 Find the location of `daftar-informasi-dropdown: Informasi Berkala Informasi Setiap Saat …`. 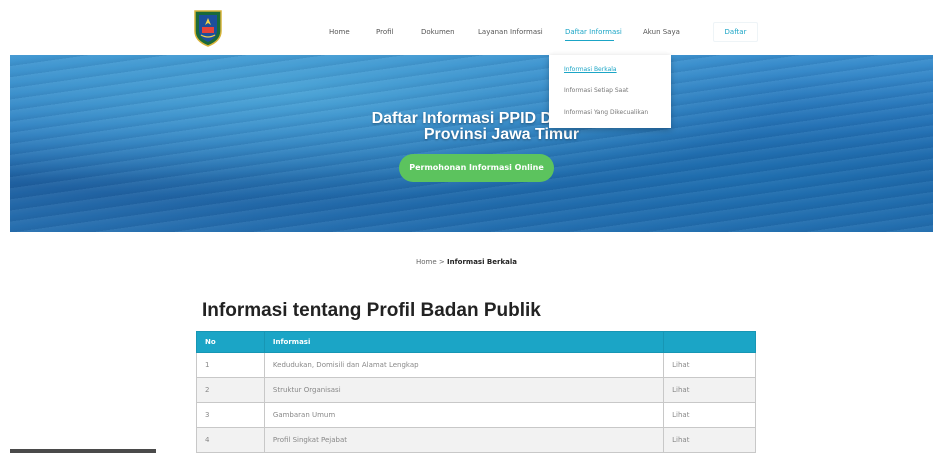

daftar-informasi-dropdown: Informasi Berkala Informasi Setiap Saat … is located at coordinates (610, 91).